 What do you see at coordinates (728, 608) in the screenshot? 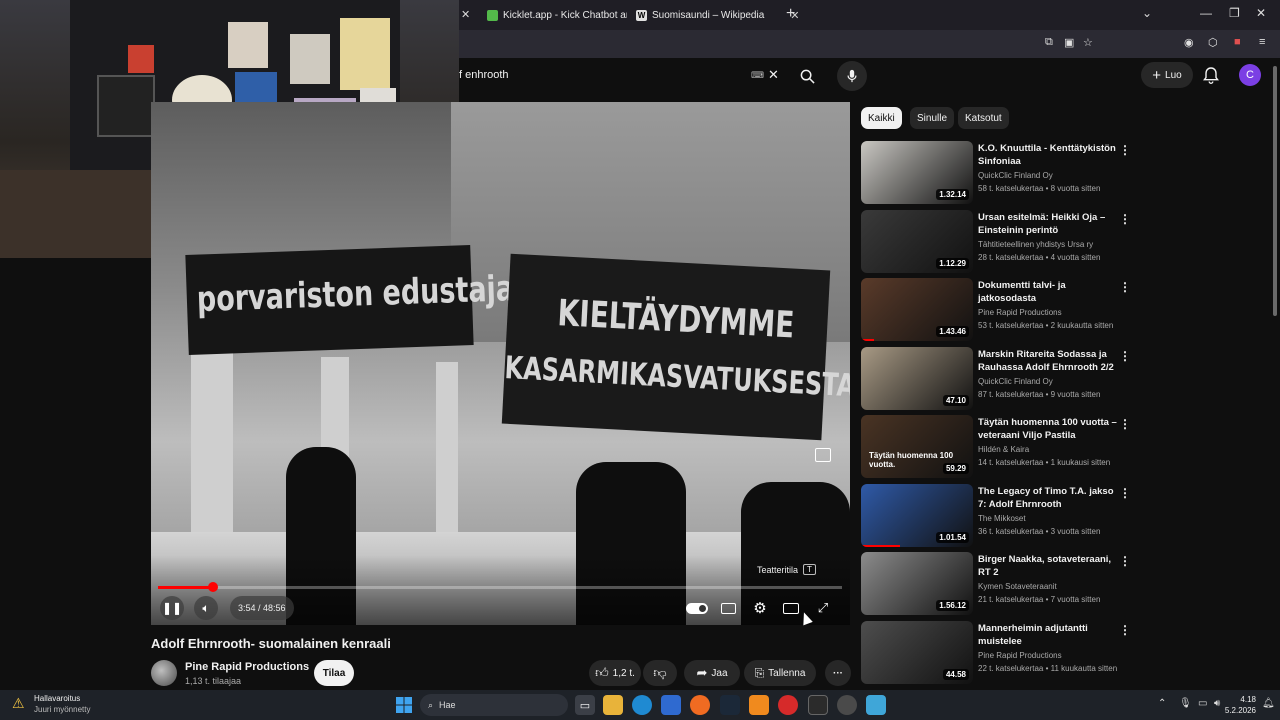
I see `subtitles-button` at bounding box center [728, 608].